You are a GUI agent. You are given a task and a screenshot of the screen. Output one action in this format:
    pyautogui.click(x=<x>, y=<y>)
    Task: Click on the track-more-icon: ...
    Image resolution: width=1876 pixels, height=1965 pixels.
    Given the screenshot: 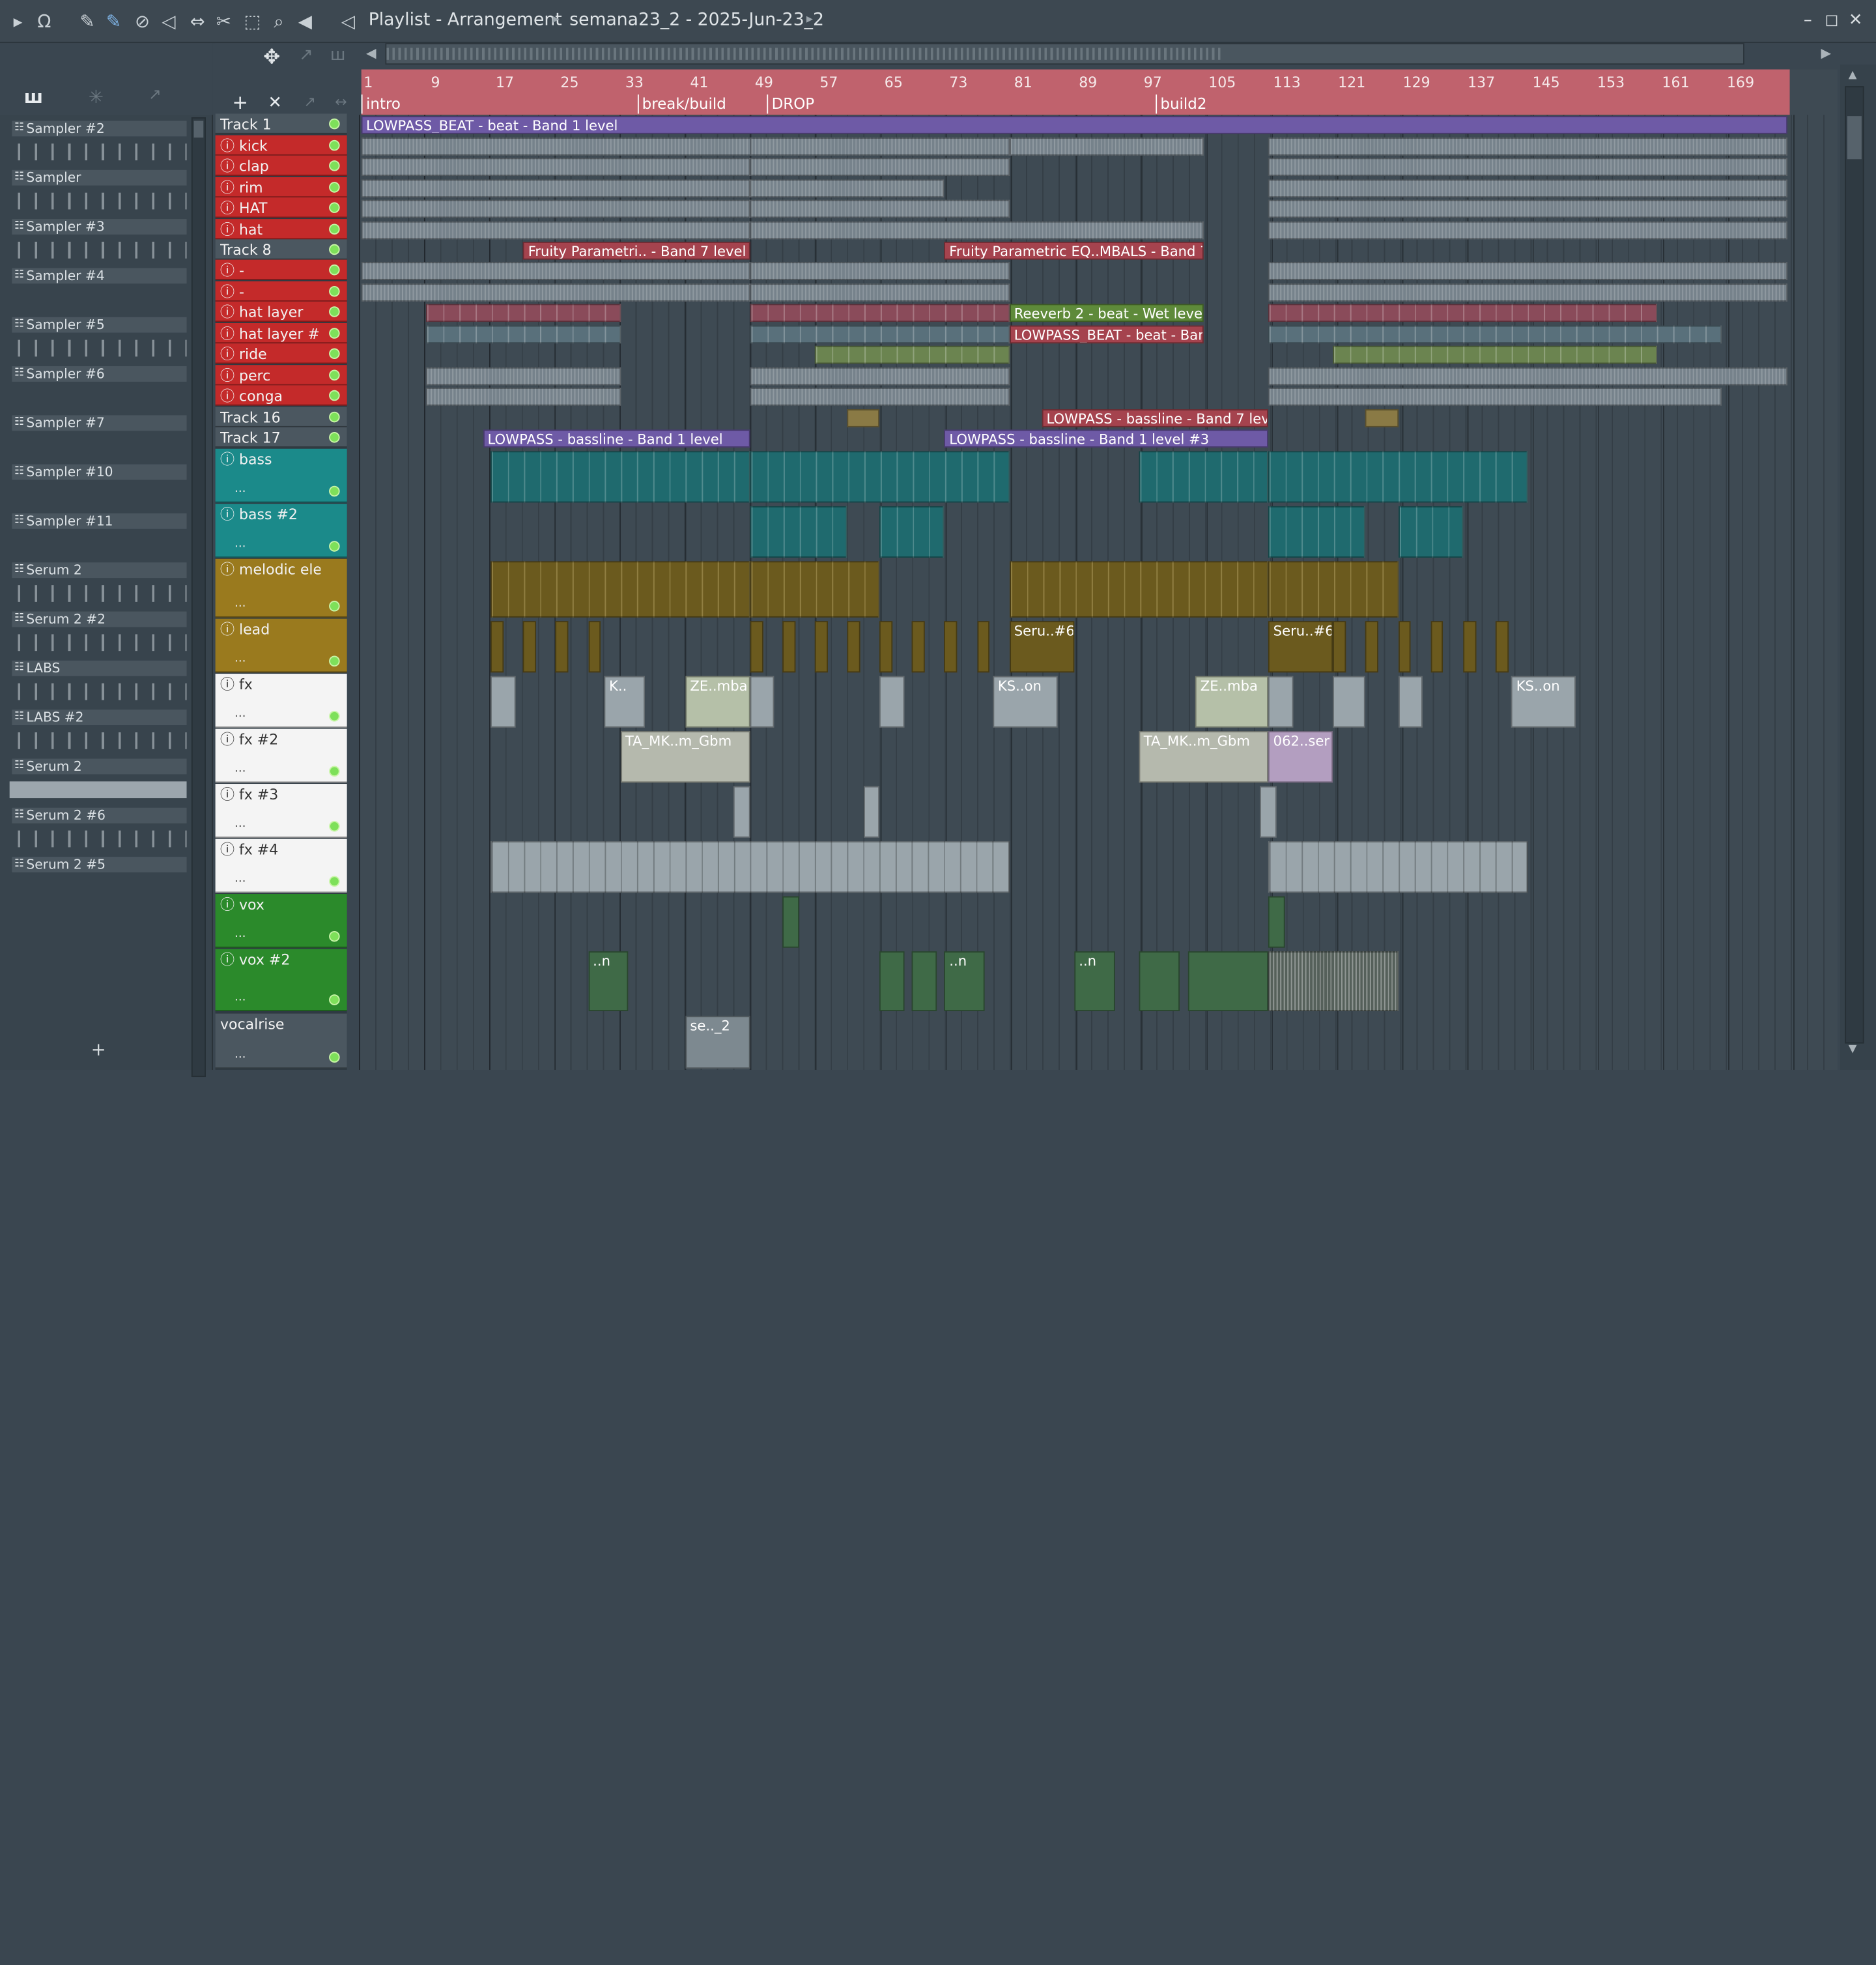 What is the action you would take?
    pyautogui.click(x=240, y=604)
    